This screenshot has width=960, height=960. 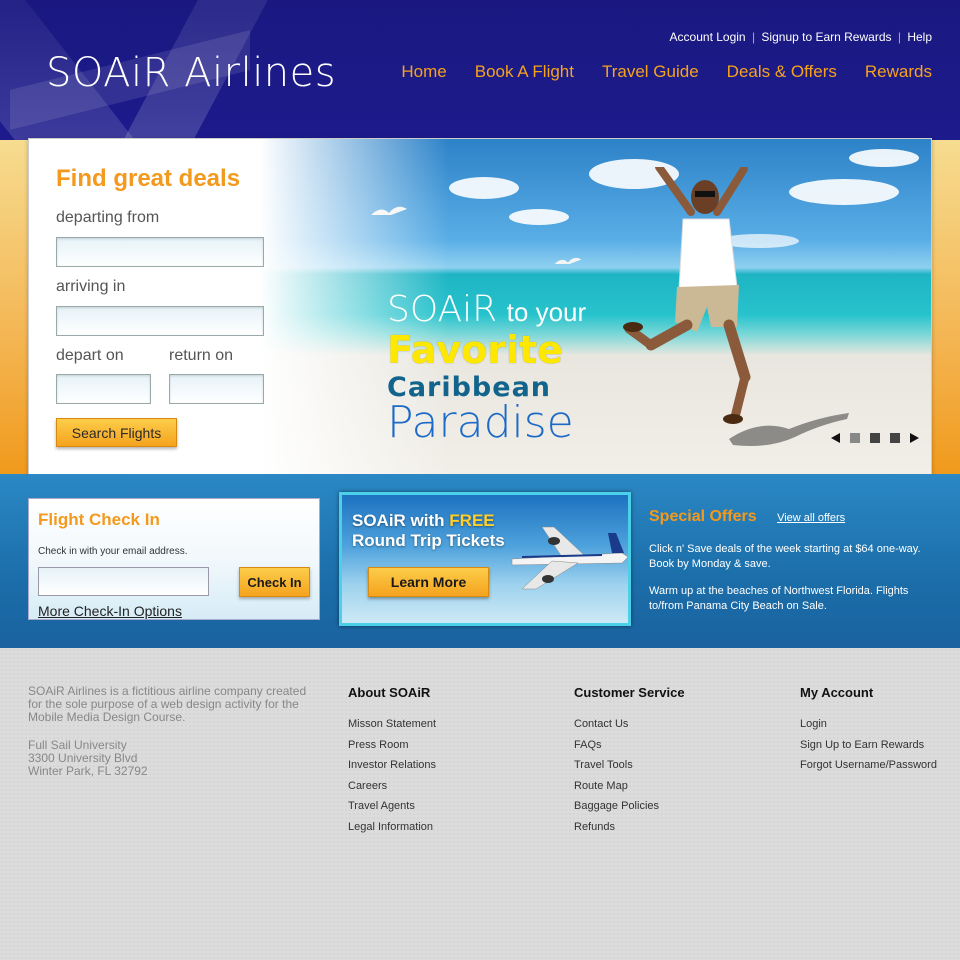 What do you see at coordinates (274, 582) in the screenshot?
I see `check-in-button: Check In` at bounding box center [274, 582].